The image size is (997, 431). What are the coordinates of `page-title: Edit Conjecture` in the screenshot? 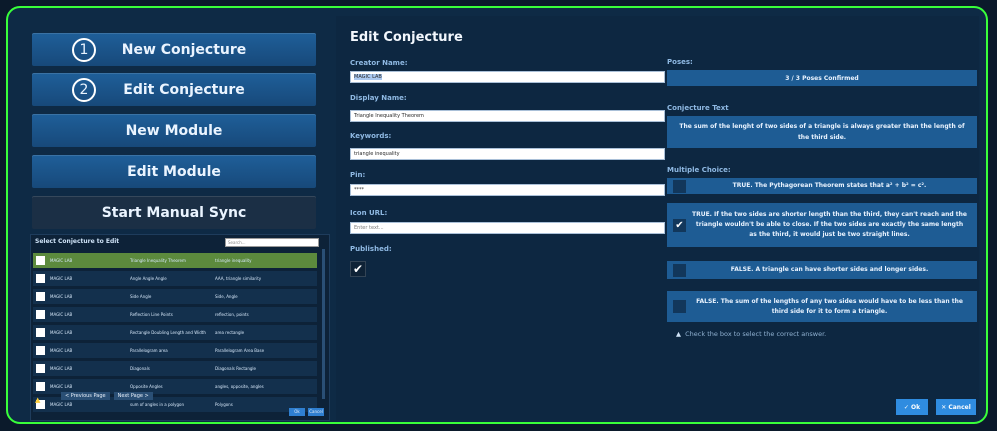 It's located at (406, 37).